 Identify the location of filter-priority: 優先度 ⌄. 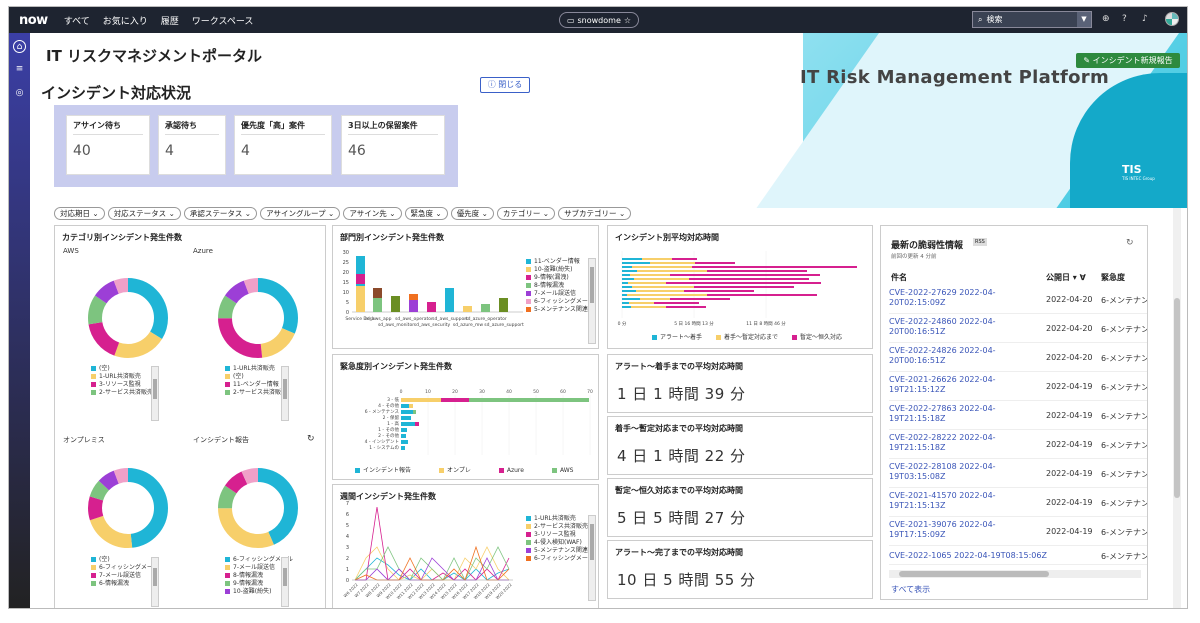
(472, 213).